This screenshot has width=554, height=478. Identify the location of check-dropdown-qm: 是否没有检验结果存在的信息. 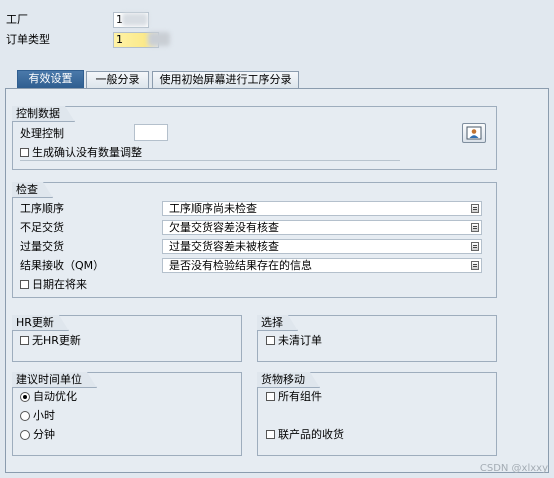
(322, 265).